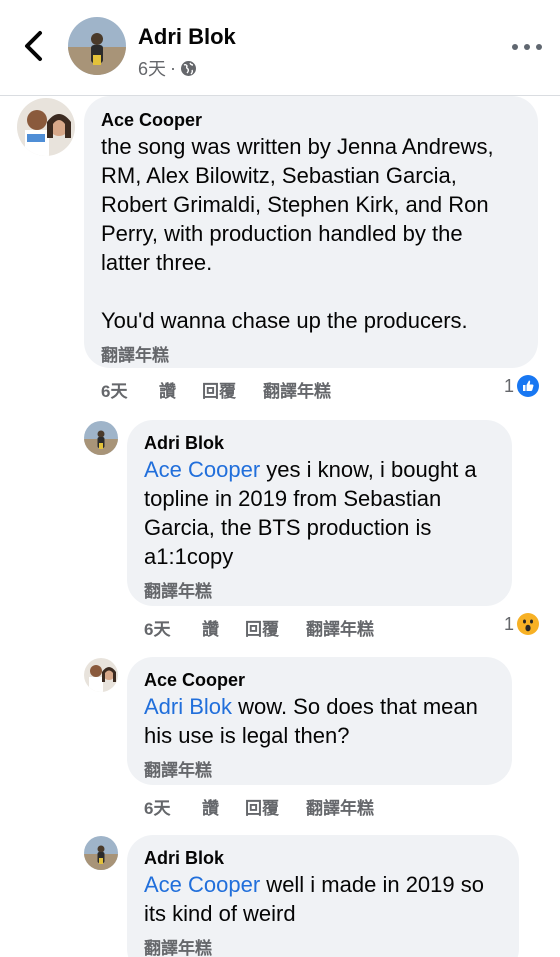 The image size is (560, 957). I want to click on mention-link: Adri Blok, so click(188, 706).